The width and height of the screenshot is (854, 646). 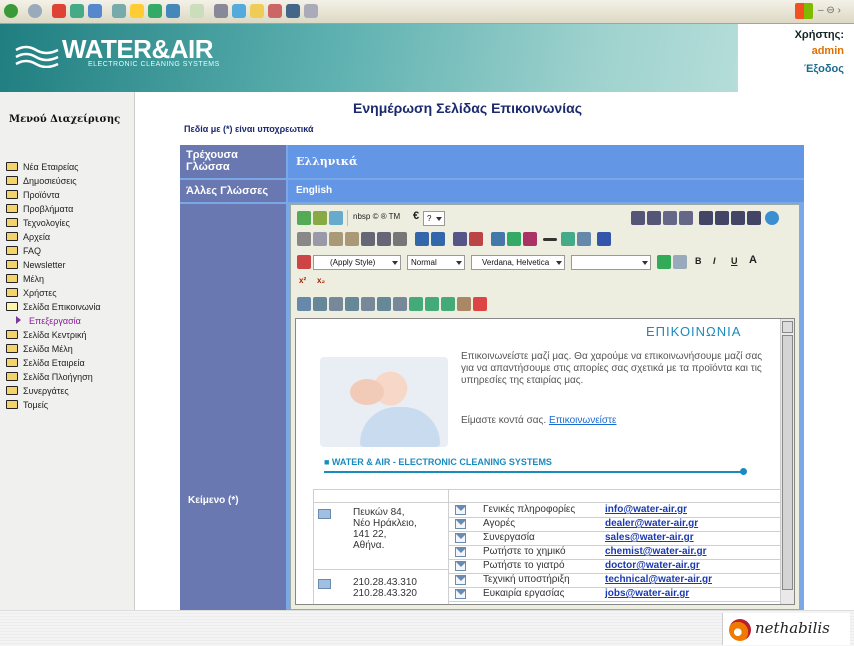 I want to click on print-editor-icon, so click(x=400, y=239).